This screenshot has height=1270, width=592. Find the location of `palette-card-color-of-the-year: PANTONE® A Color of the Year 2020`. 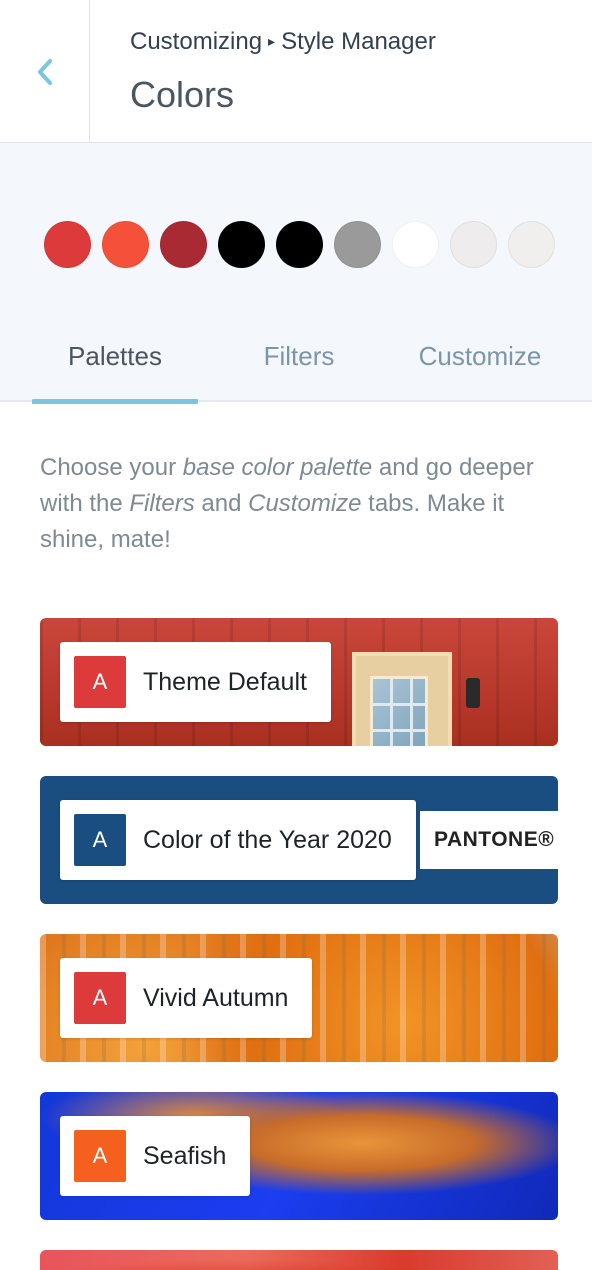

palette-card-color-of-the-year: PANTONE® A Color of the Year 2020 is located at coordinates (299, 840).